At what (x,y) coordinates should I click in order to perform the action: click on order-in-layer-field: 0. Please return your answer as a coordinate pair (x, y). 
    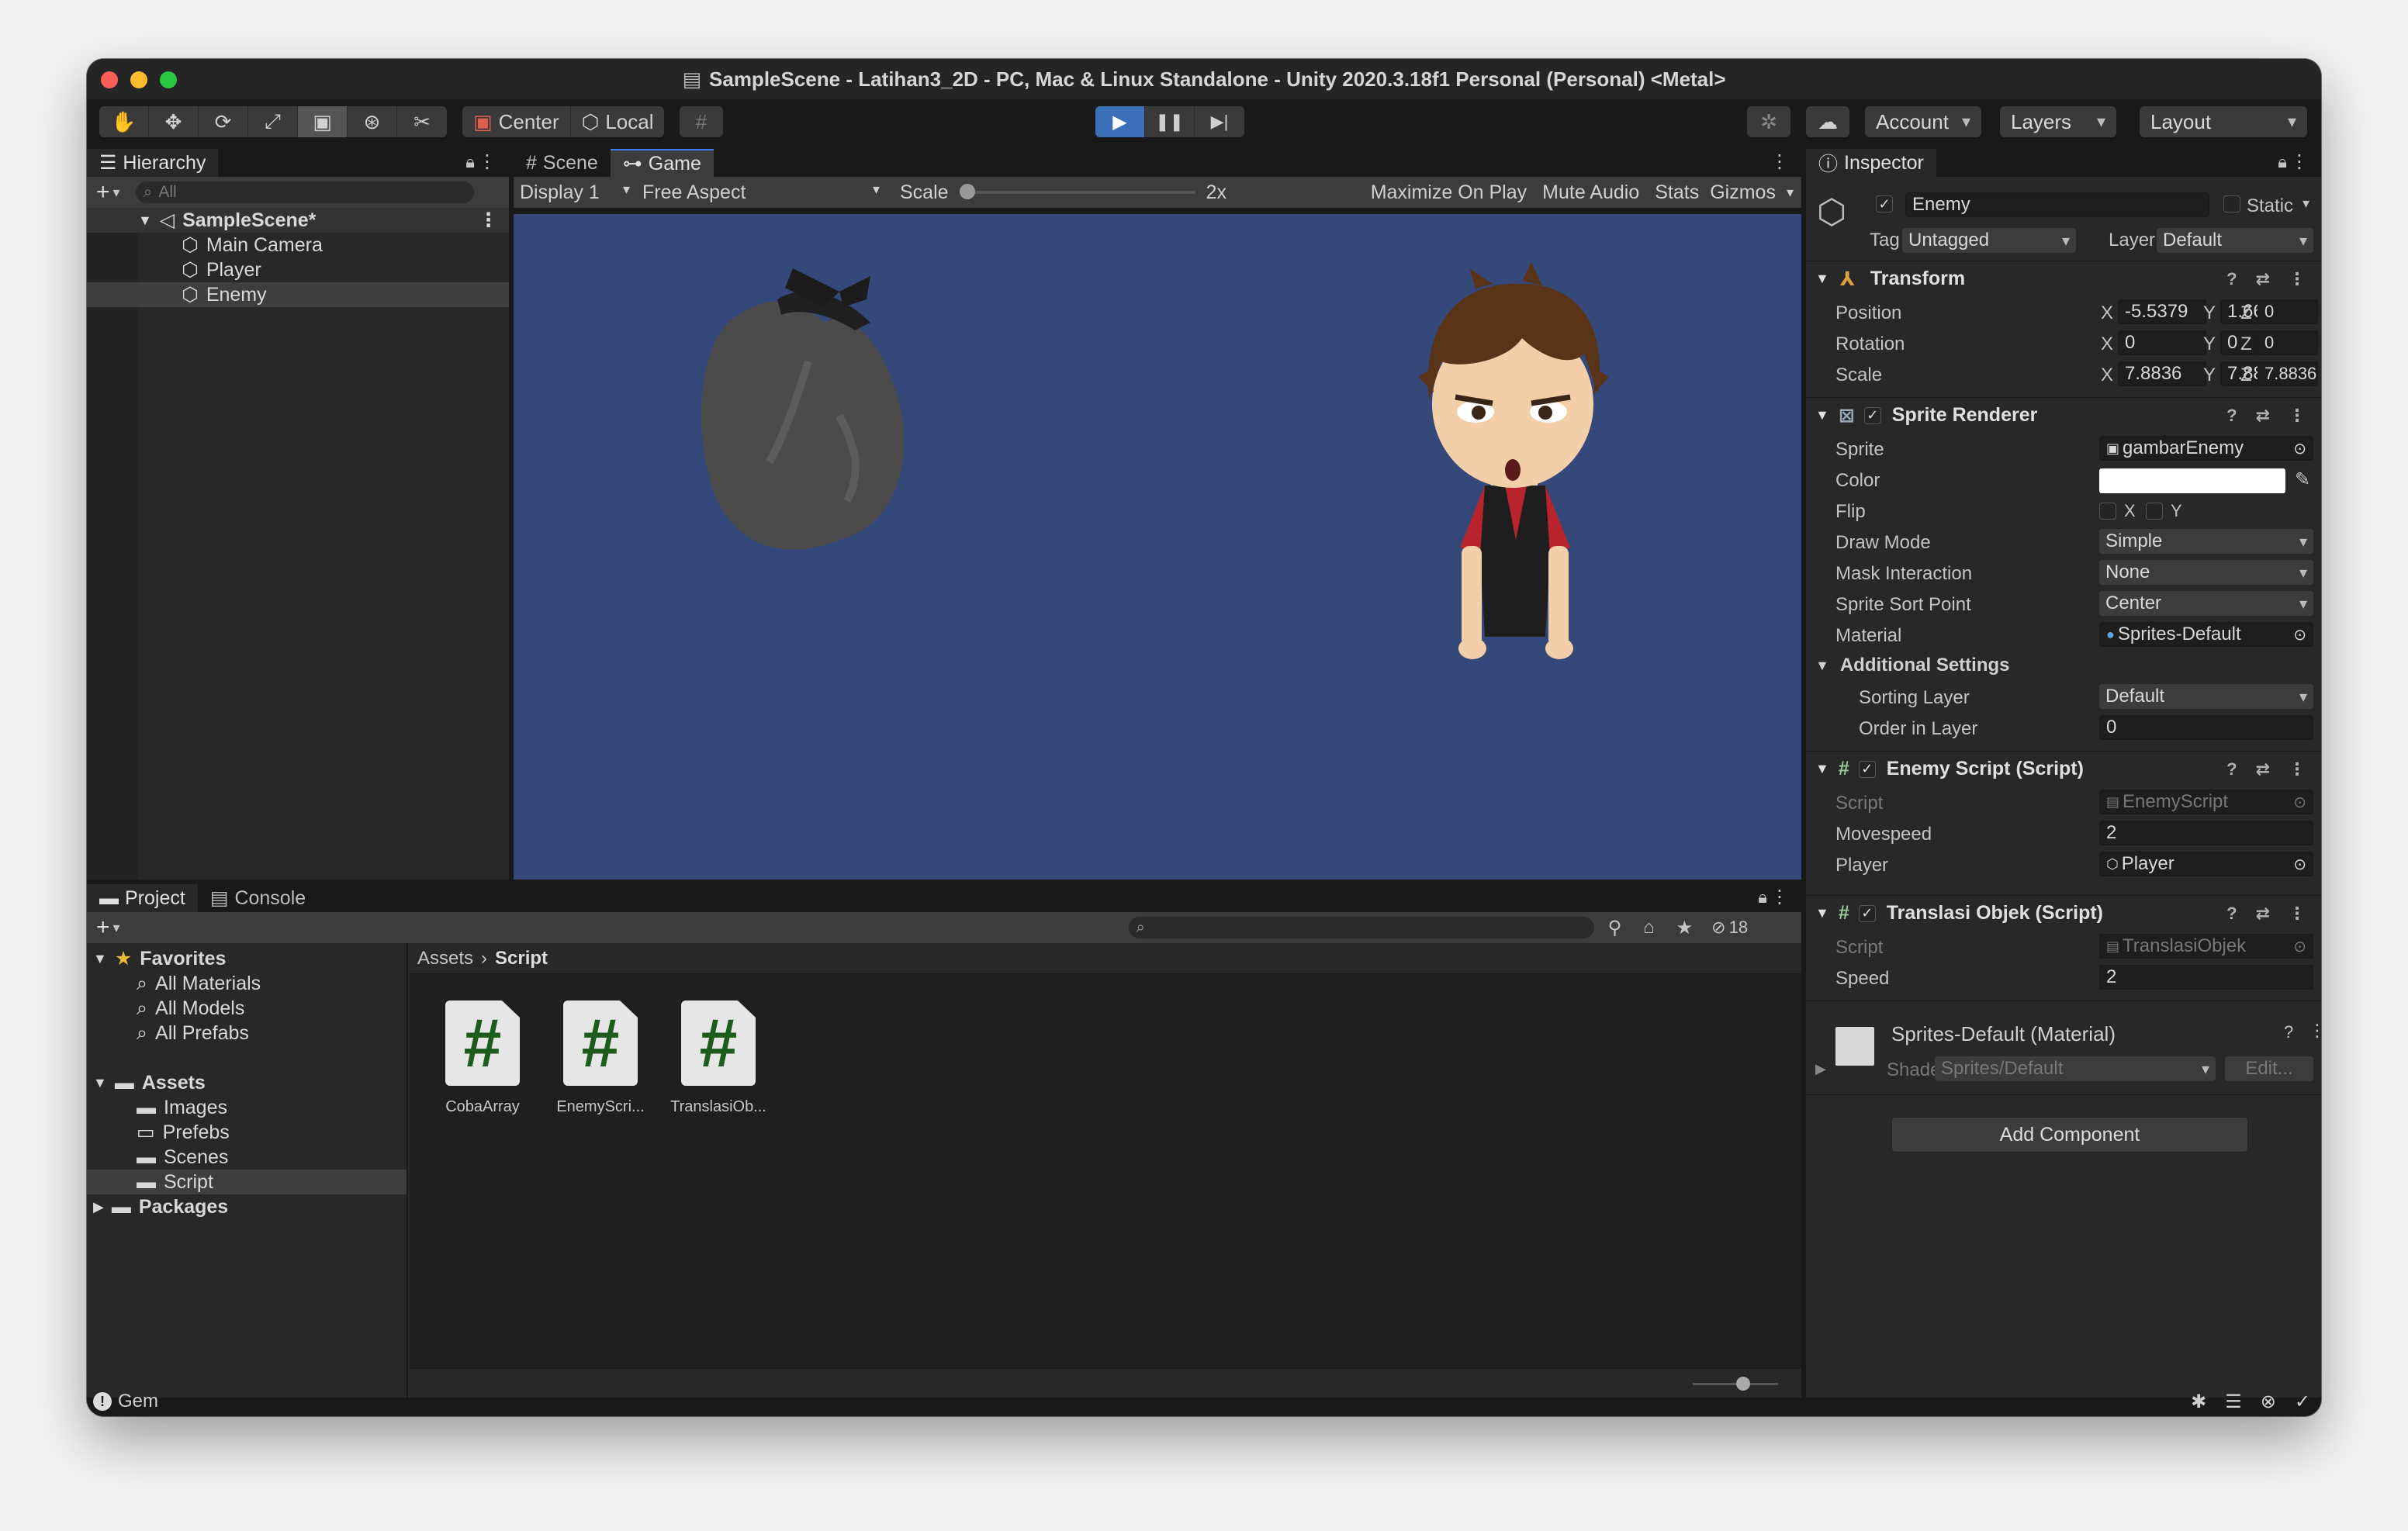
    Looking at the image, I should click on (2206, 727).